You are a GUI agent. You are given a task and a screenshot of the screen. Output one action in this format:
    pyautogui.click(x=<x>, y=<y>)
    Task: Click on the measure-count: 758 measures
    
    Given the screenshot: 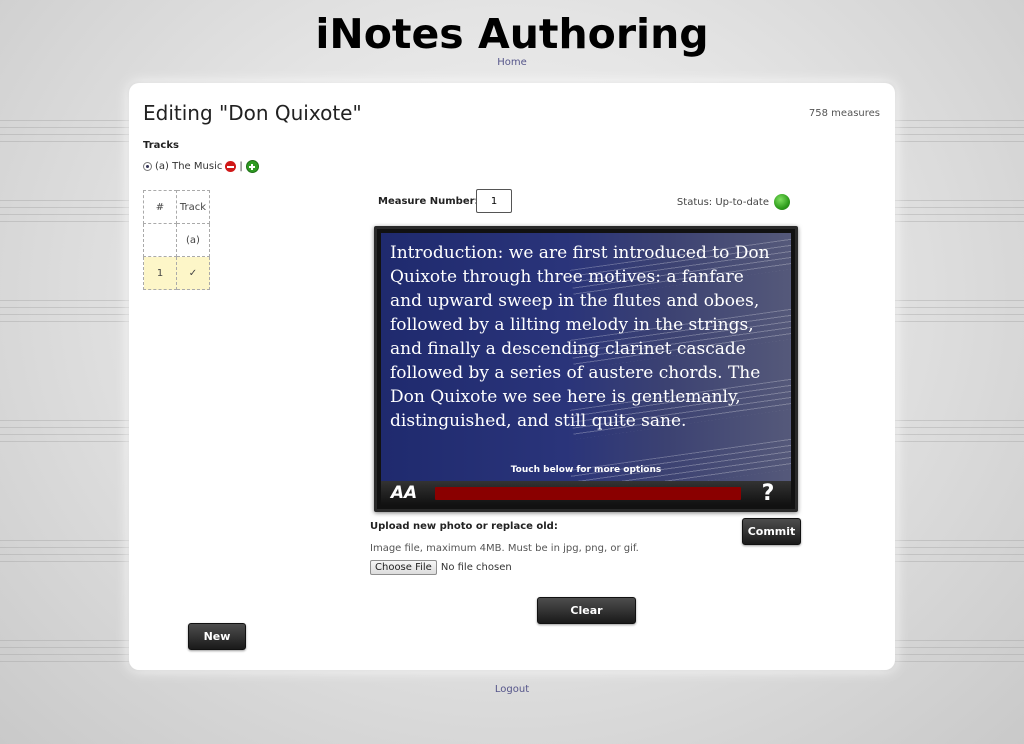 What is the action you would take?
    pyautogui.click(x=844, y=113)
    